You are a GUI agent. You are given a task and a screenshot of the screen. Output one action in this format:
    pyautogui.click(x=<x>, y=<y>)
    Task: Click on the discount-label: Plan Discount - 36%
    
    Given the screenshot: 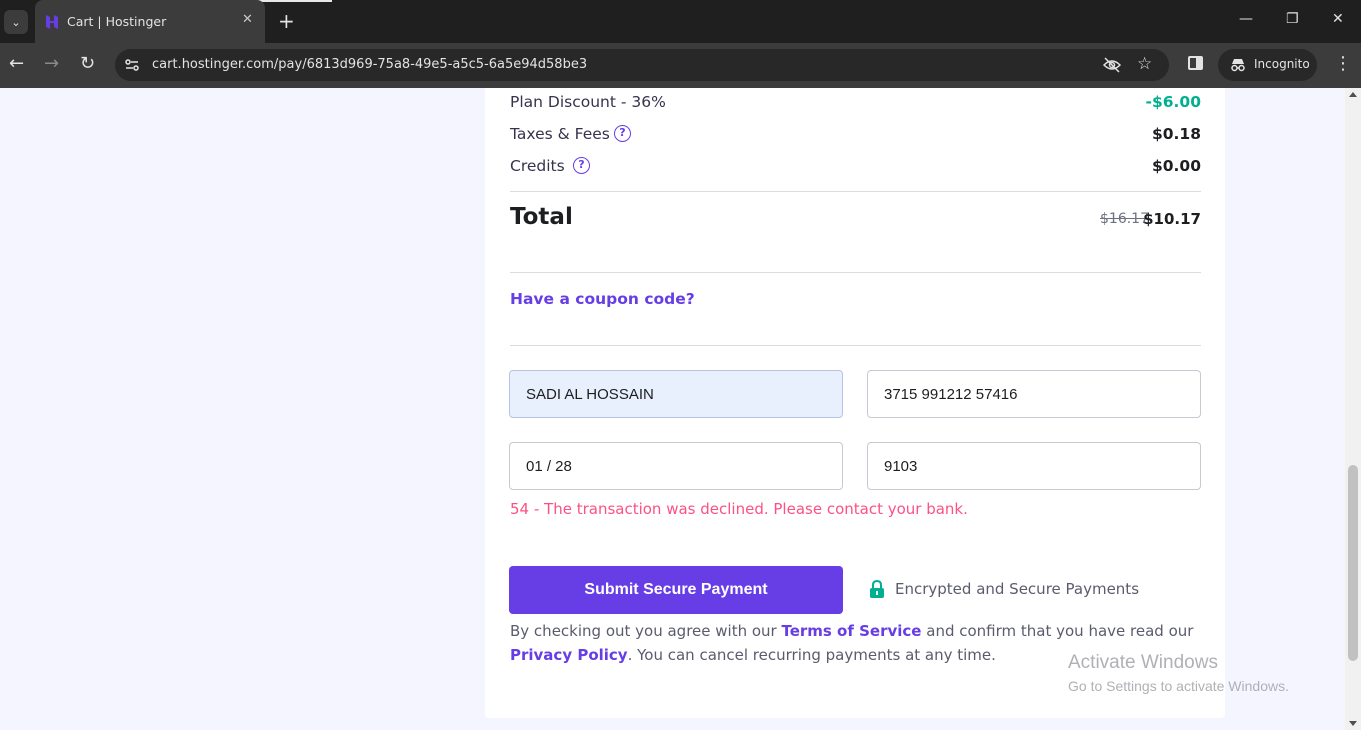 What is the action you would take?
    pyautogui.click(x=588, y=102)
    